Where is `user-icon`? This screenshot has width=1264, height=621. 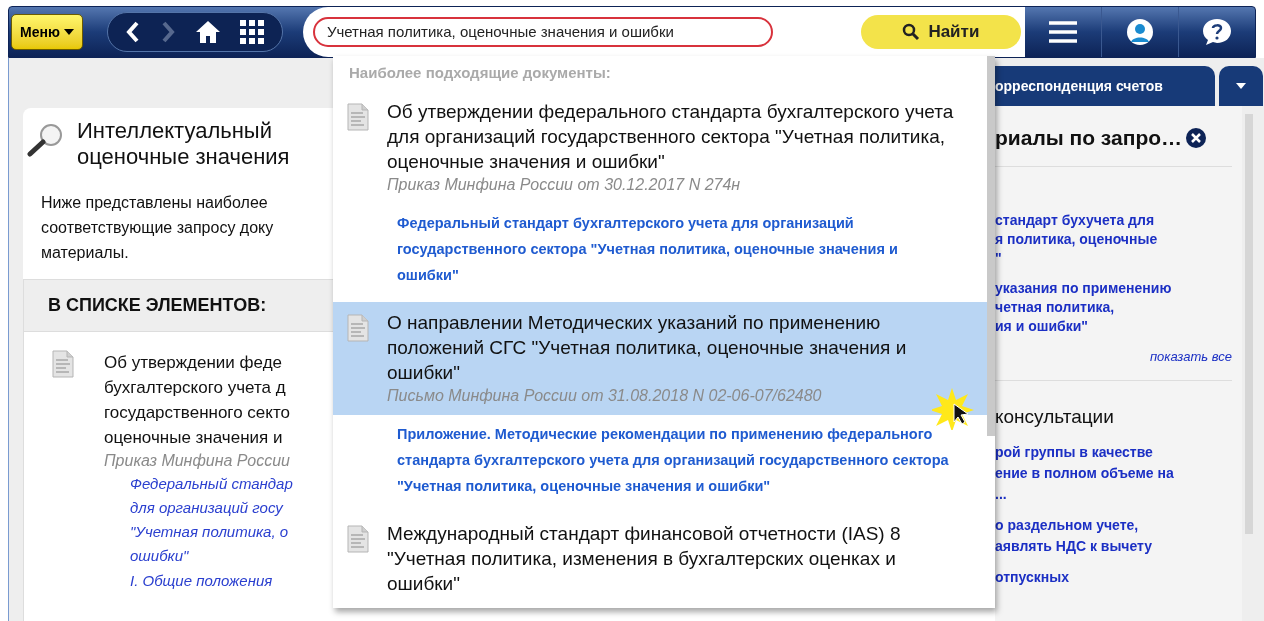
user-icon is located at coordinates (1139, 32).